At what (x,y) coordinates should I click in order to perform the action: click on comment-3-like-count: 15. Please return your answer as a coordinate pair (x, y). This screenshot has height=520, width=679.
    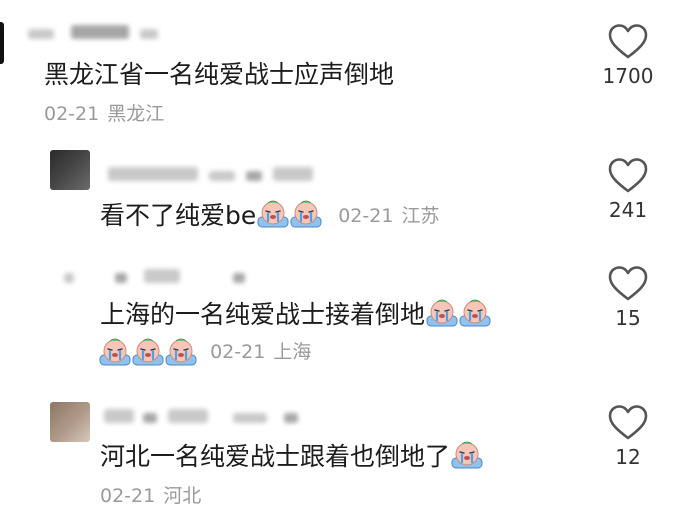
    Looking at the image, I should click on (628, 318).